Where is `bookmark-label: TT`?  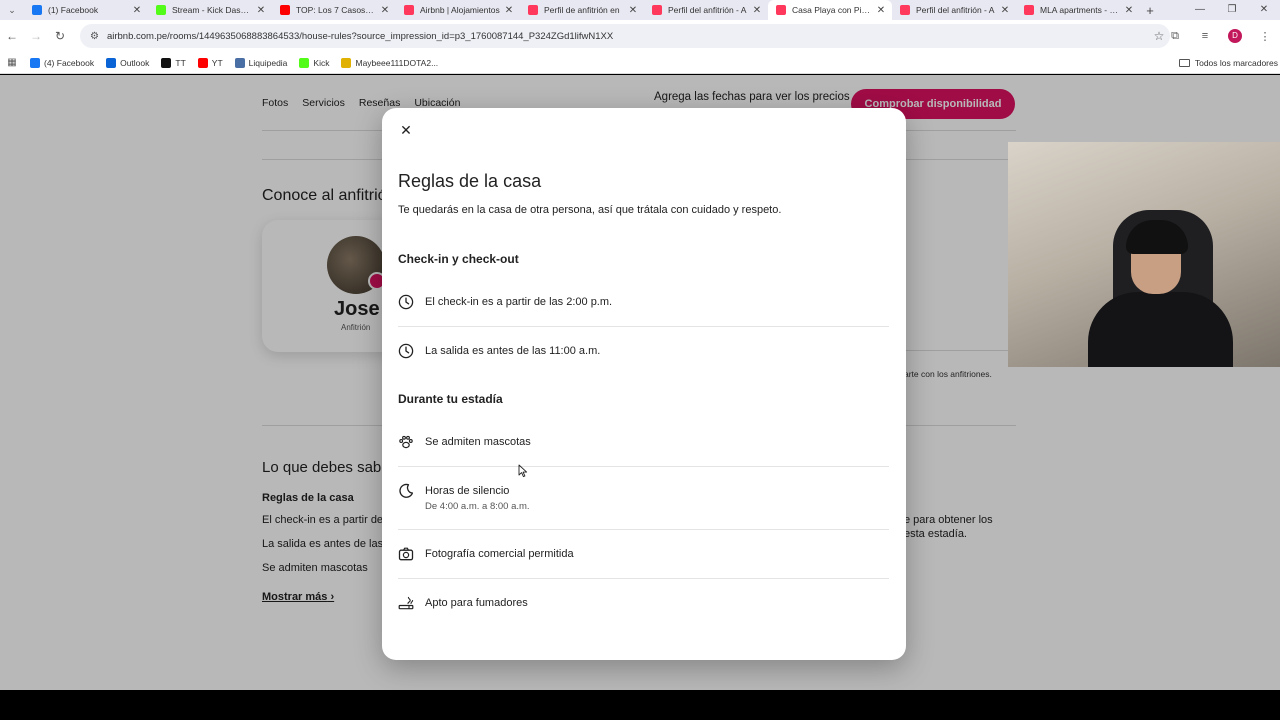
bookmark-label: TT is located at coordinates (180, 62).